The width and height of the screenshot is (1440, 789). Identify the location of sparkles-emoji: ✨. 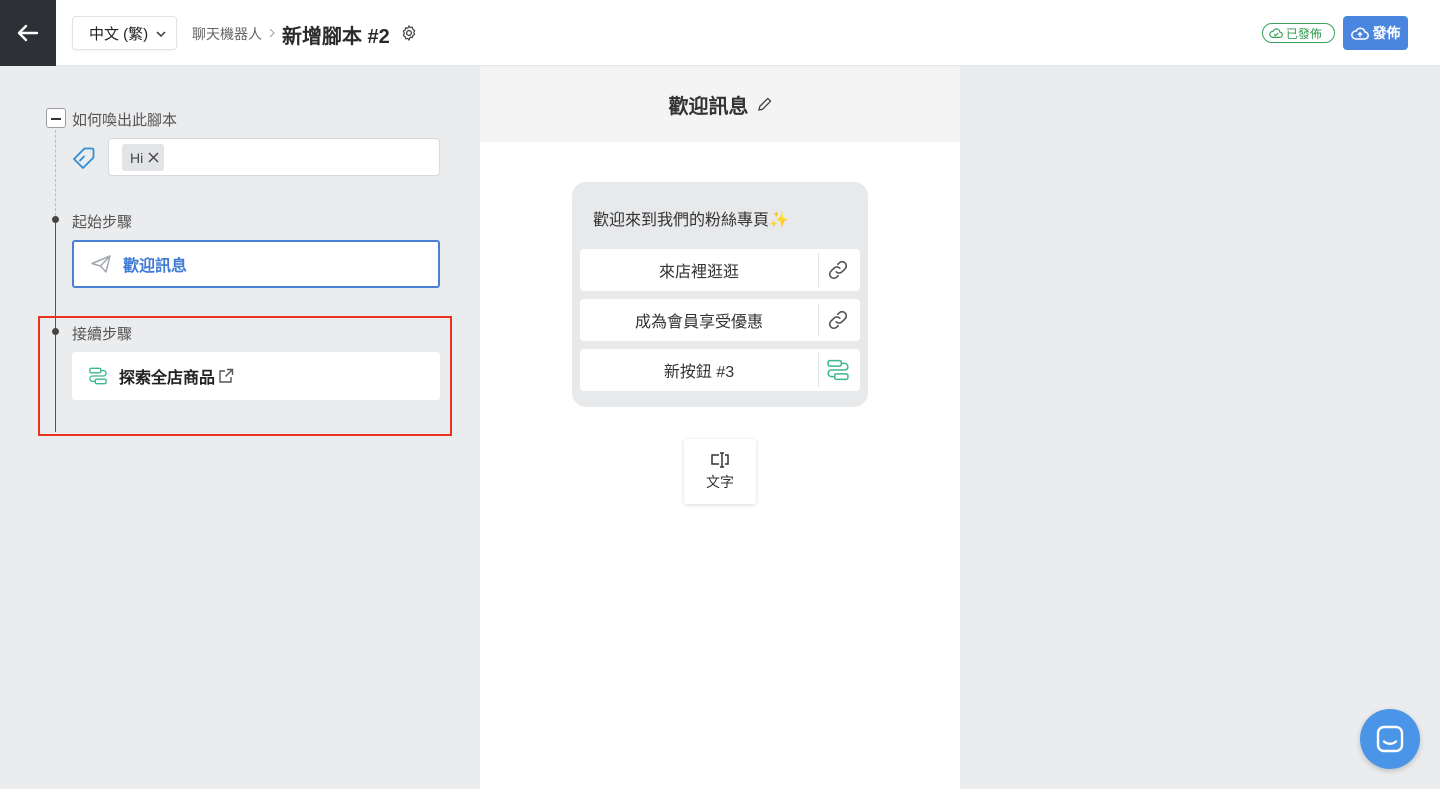
(779, 220).